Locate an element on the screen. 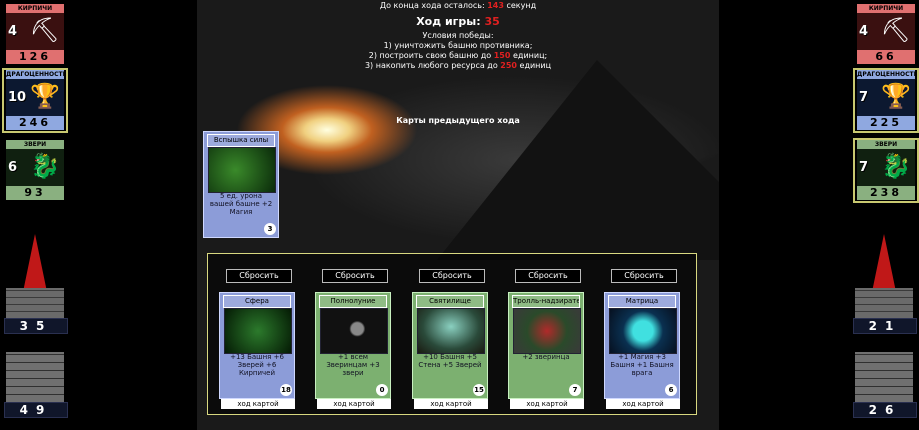 This screenshot has width=919, height=430. play-card-button-5: ход картой is located at coordinates (643, 404).